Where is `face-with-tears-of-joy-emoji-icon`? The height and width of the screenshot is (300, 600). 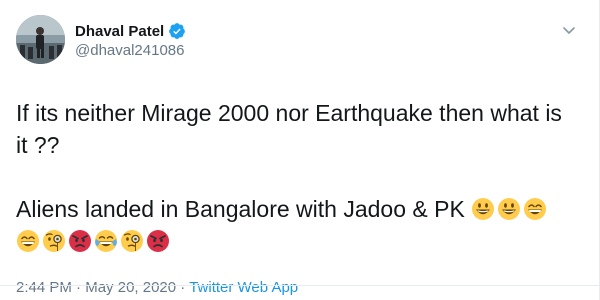 face-with-tears-of-joy-emoji-icon is located at coordinates (106, 241).